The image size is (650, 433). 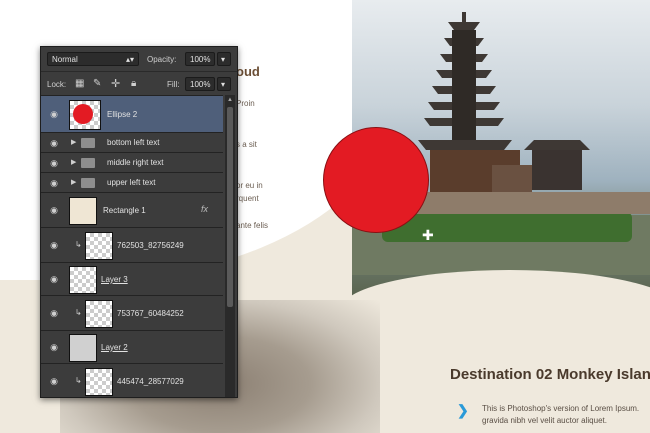 I want to click on opacity-label: Opacity:, so click(x=162, y=59).